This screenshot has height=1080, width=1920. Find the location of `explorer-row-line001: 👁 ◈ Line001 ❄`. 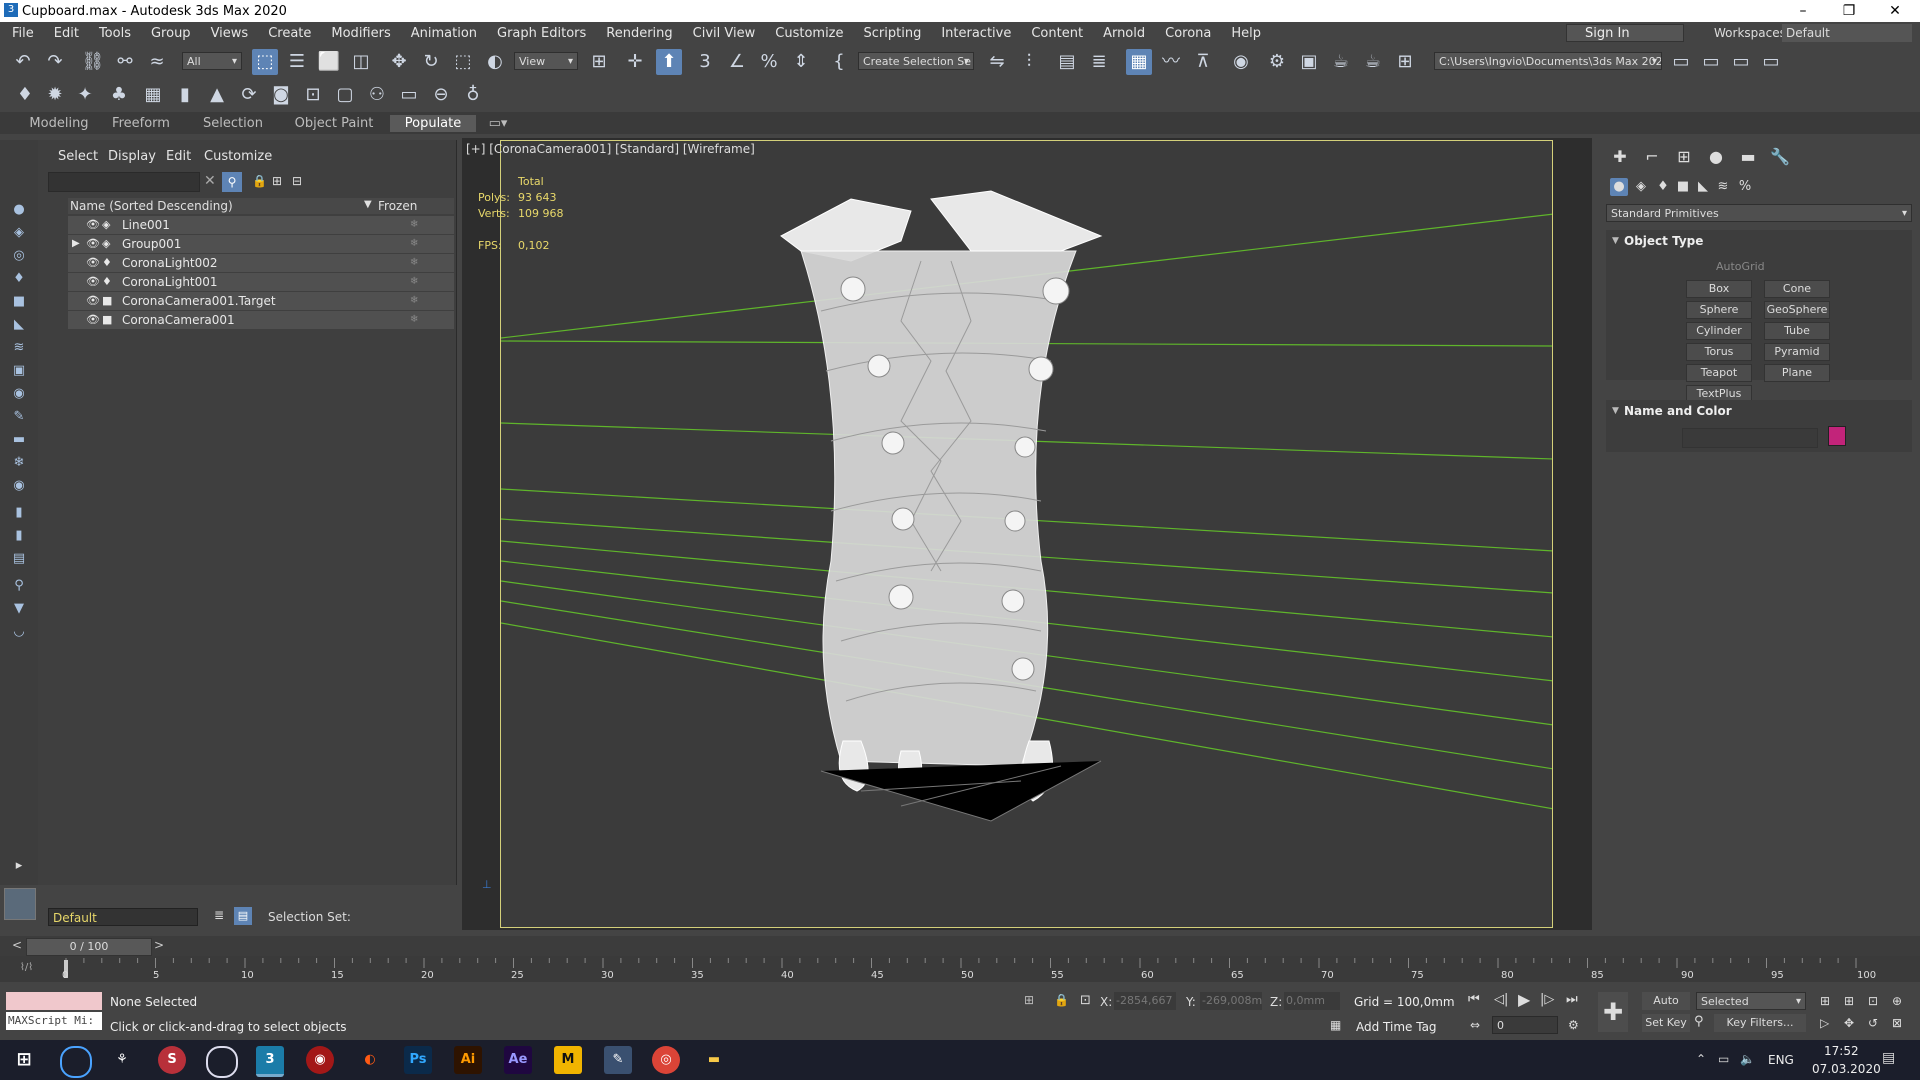

explorer-row-line001: 👁 ◈ Line001 ❄ is located at coordinates (261, 225).